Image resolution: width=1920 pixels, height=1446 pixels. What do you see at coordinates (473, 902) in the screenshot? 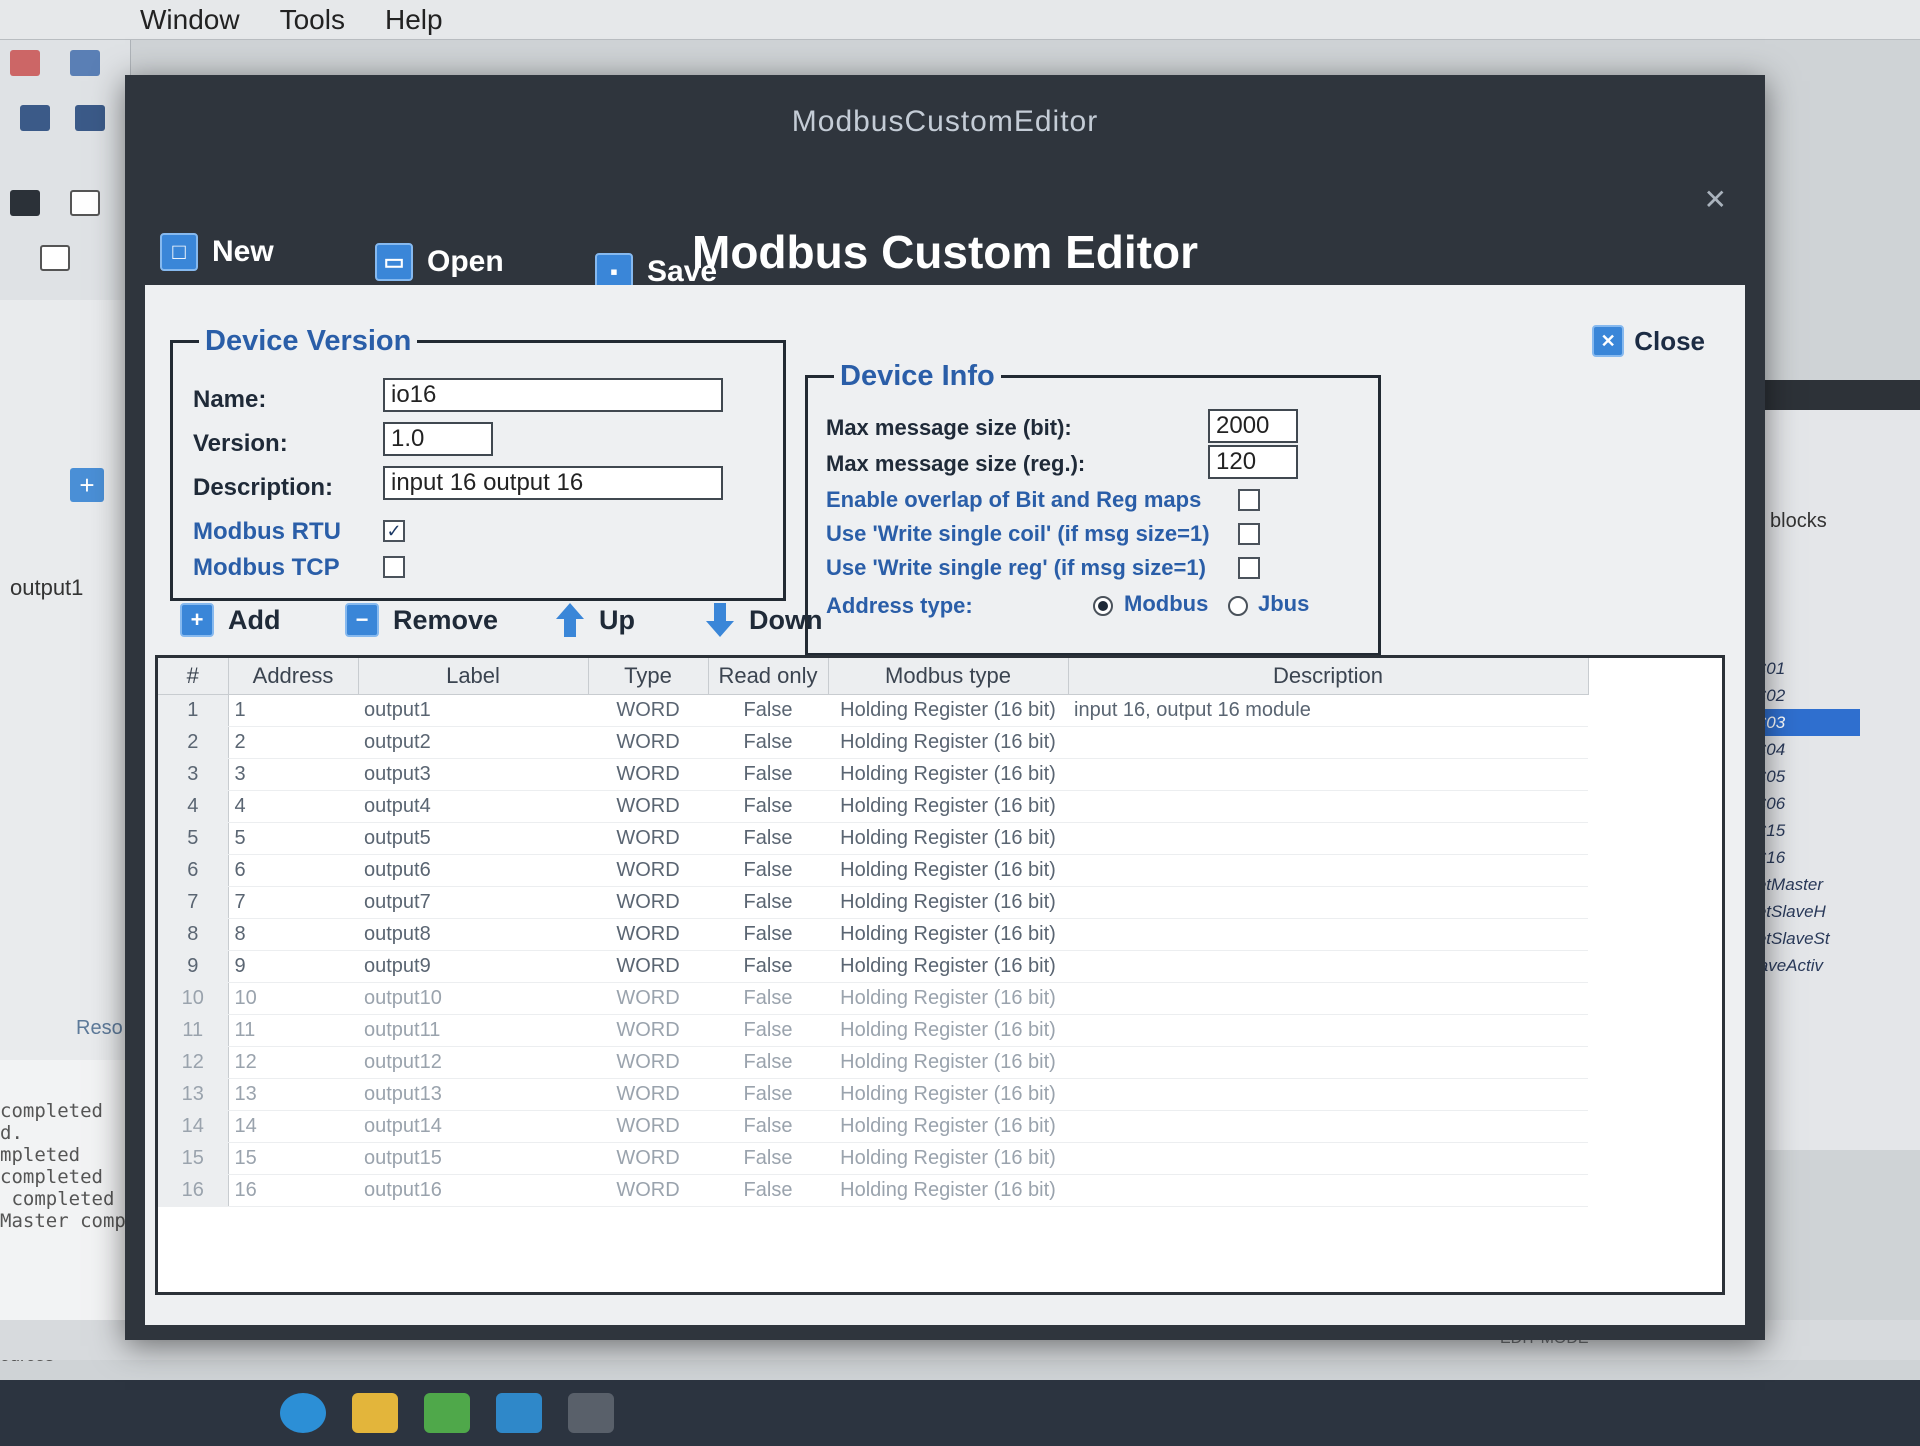
I see `label-cell: output7` at bounding box center [473, 902].